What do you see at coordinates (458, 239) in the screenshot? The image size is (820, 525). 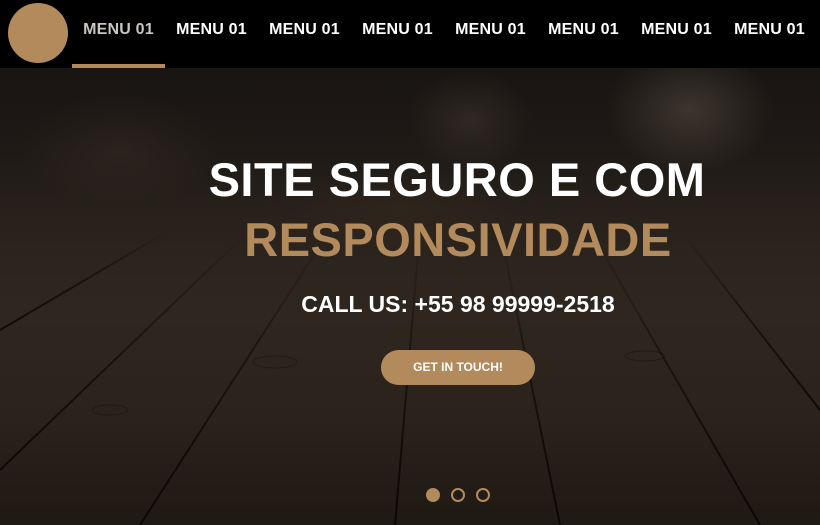 I see `hero-headline-line-2: RESPONSIVIDADE` at bounding box center [458, 239].